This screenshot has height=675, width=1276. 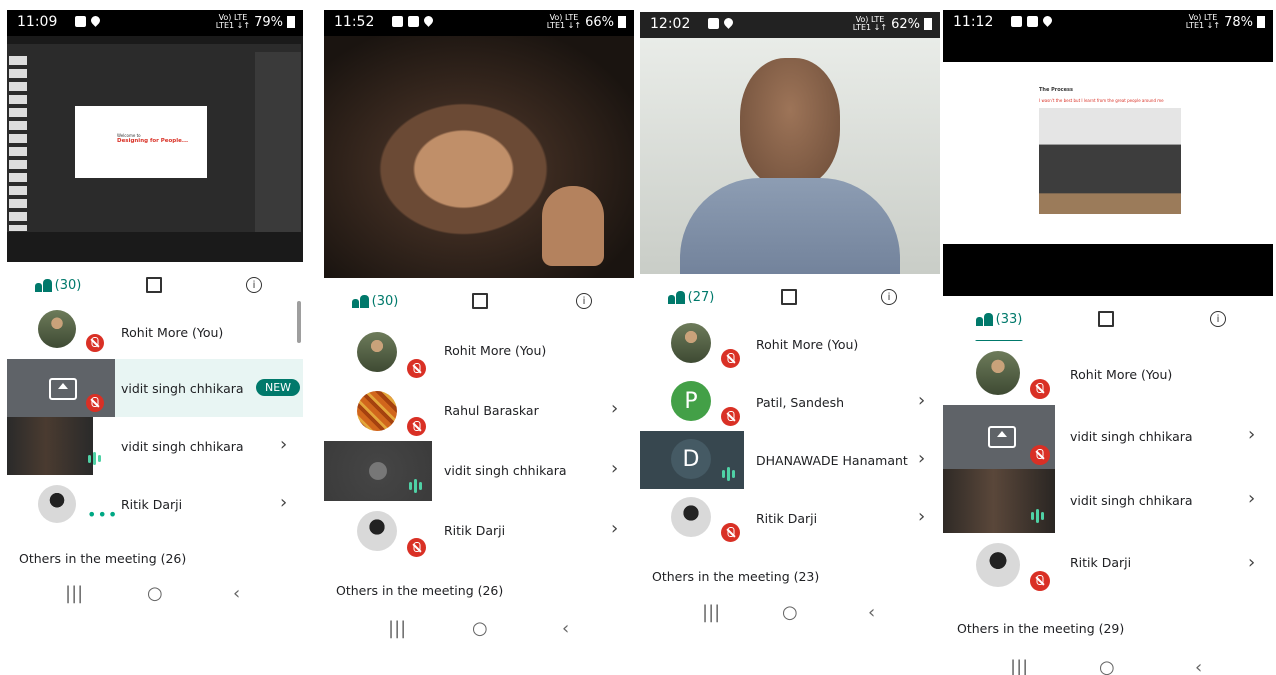 What do you see at coordinates (103, 514) in the screenshot?
I see `status-dots: •••` at bounding box center [103, 514].